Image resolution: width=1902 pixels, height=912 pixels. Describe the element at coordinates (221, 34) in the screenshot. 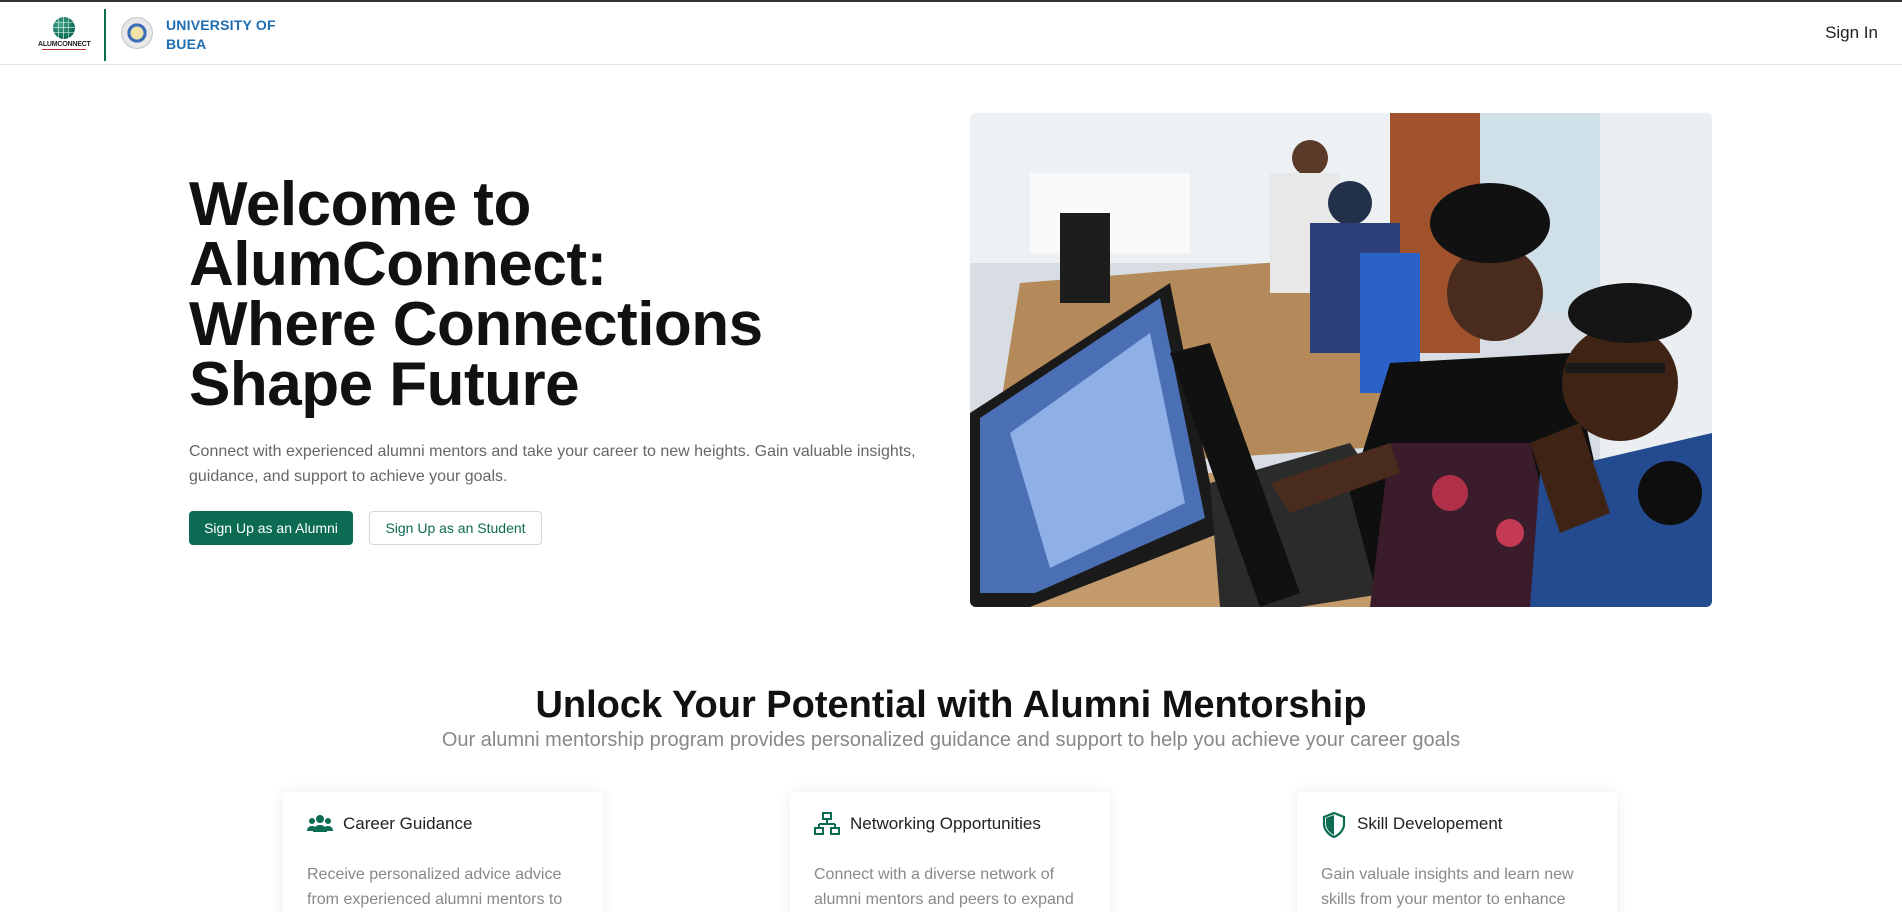

I see `university-name: UNIVERSITY OF BUEA` at that location.